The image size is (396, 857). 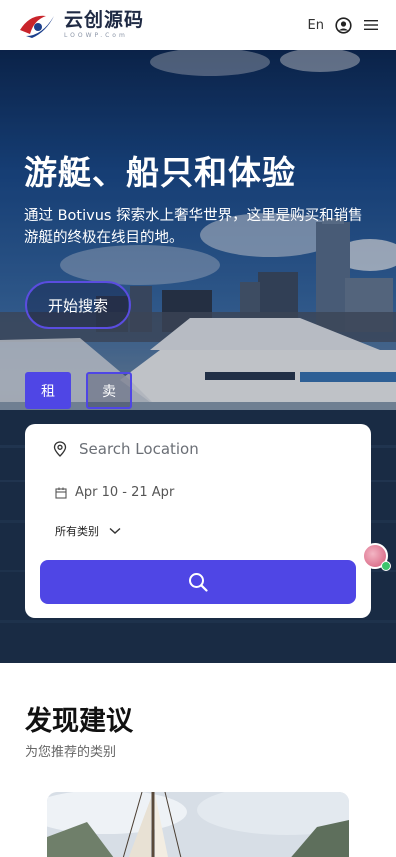 I want to click on site-header: 云创源码 LOOWP.Com En, so click(x=198, y=25).